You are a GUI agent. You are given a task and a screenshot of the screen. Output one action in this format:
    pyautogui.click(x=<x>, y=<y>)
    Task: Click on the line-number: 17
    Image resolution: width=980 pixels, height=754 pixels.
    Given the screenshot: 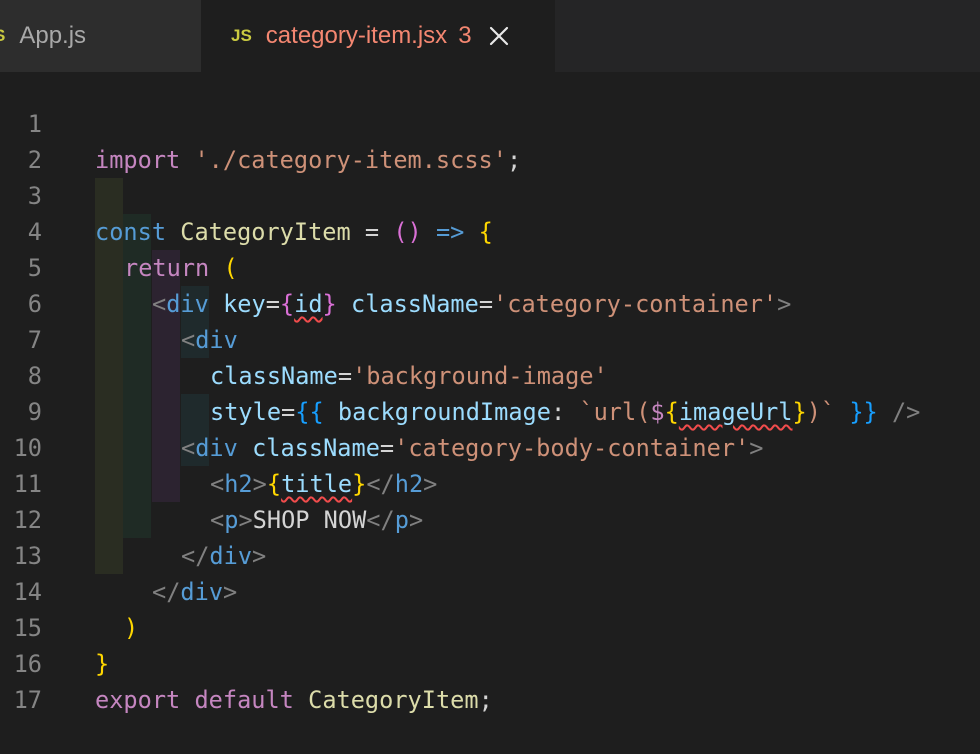 What is the action you would take?
    pyautogui.click(x=27, y=700)
    